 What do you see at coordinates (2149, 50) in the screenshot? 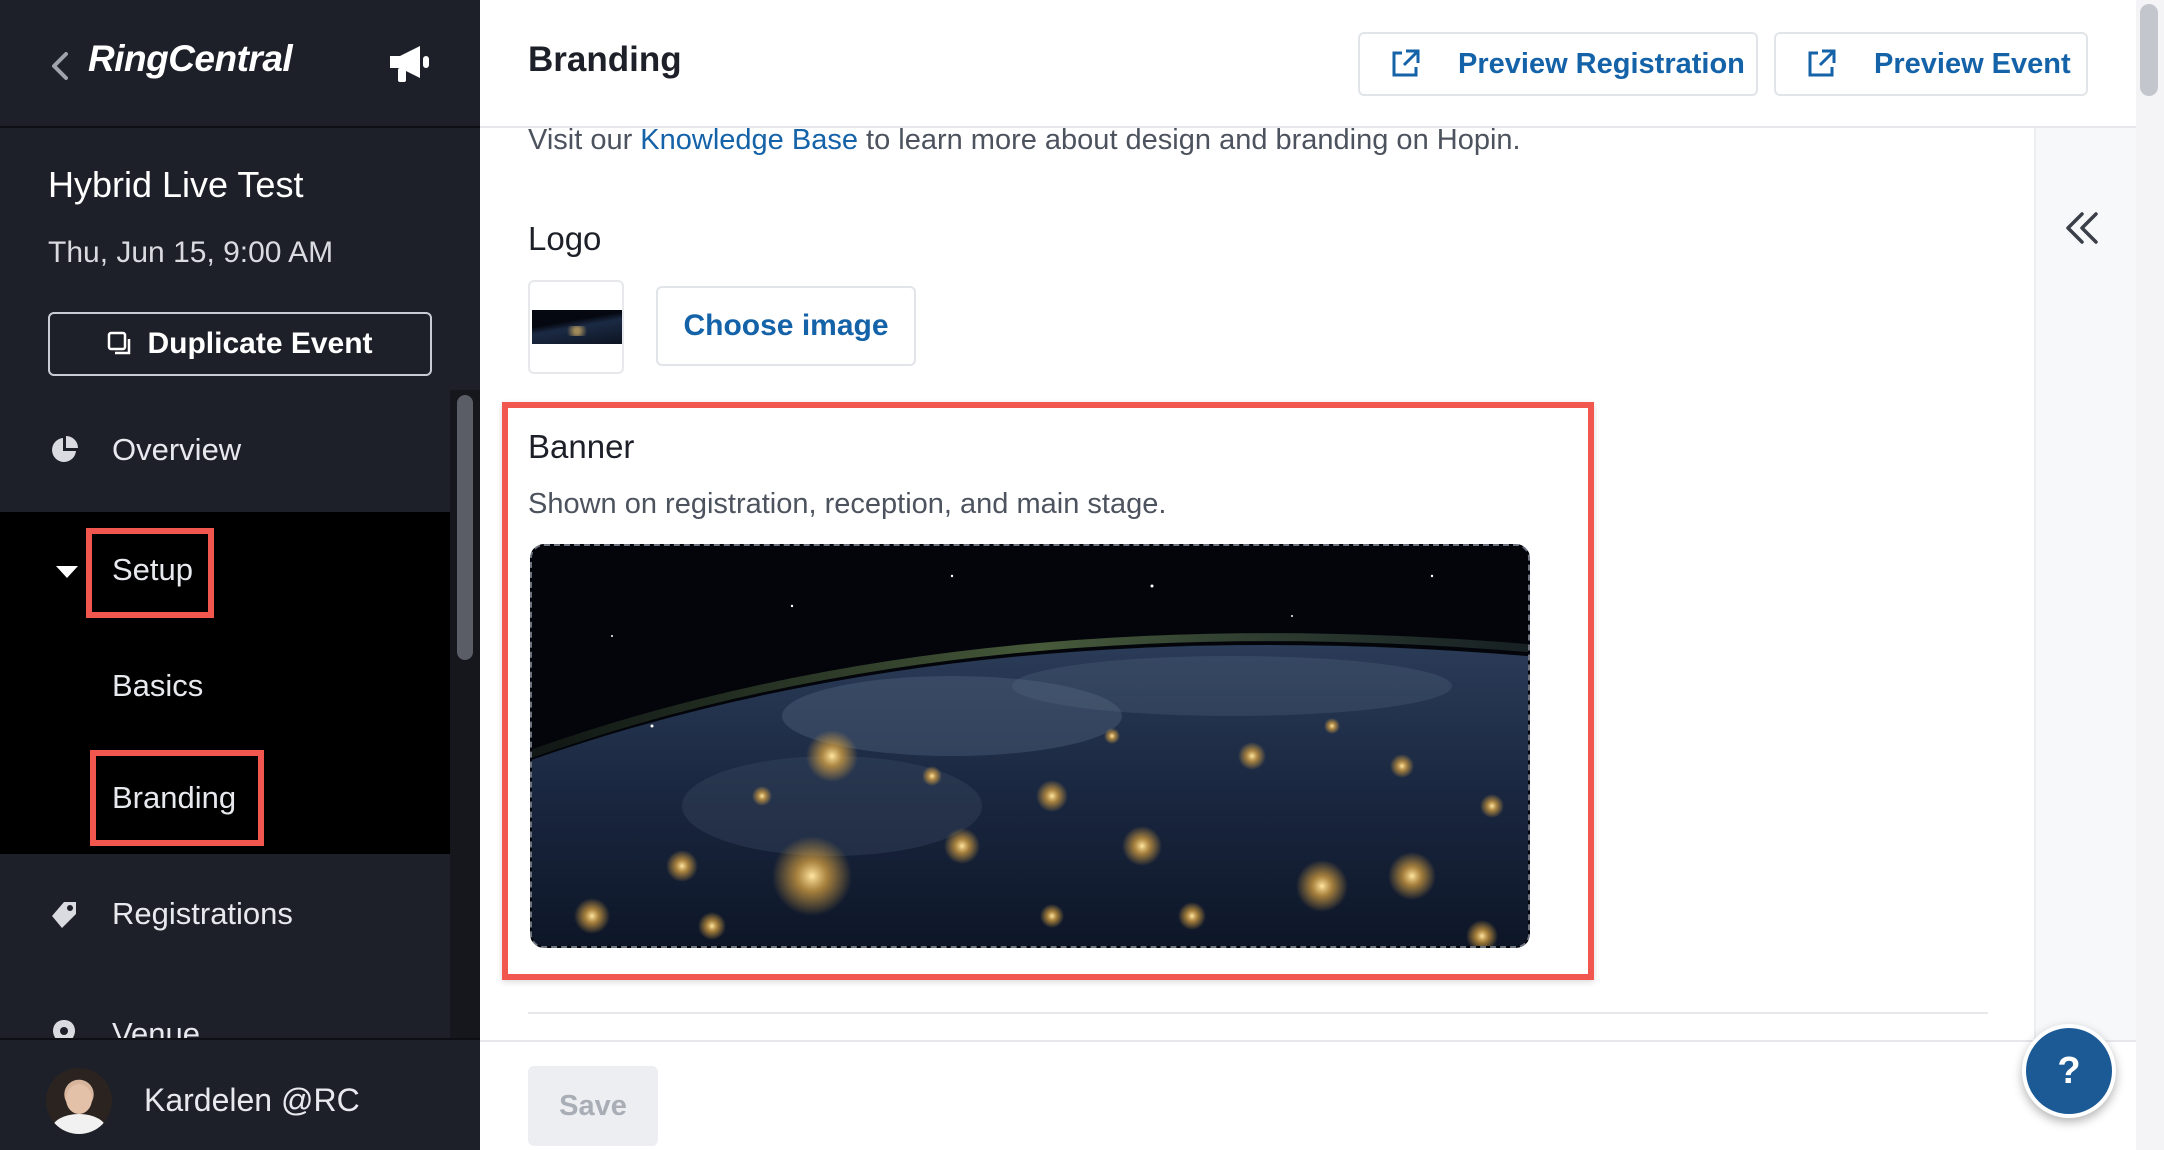
I see `page-scroll-thumb` at bounding box center [2149, 50].